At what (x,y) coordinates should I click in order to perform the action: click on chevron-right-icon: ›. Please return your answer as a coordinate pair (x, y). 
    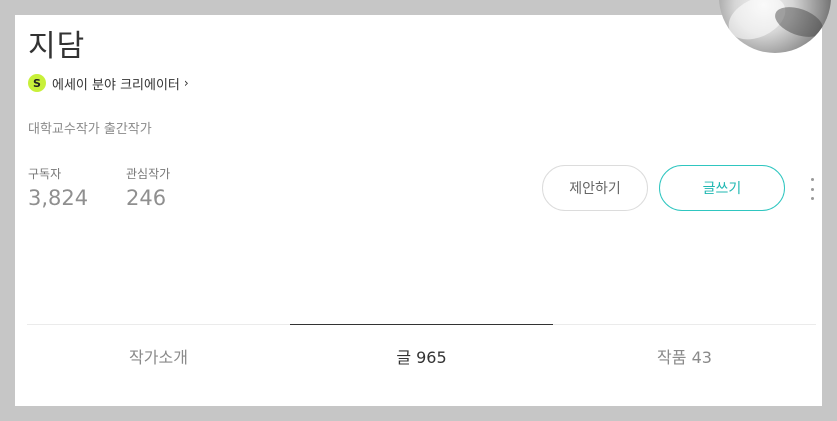
    Looking at the image, I should click on (186, 83).